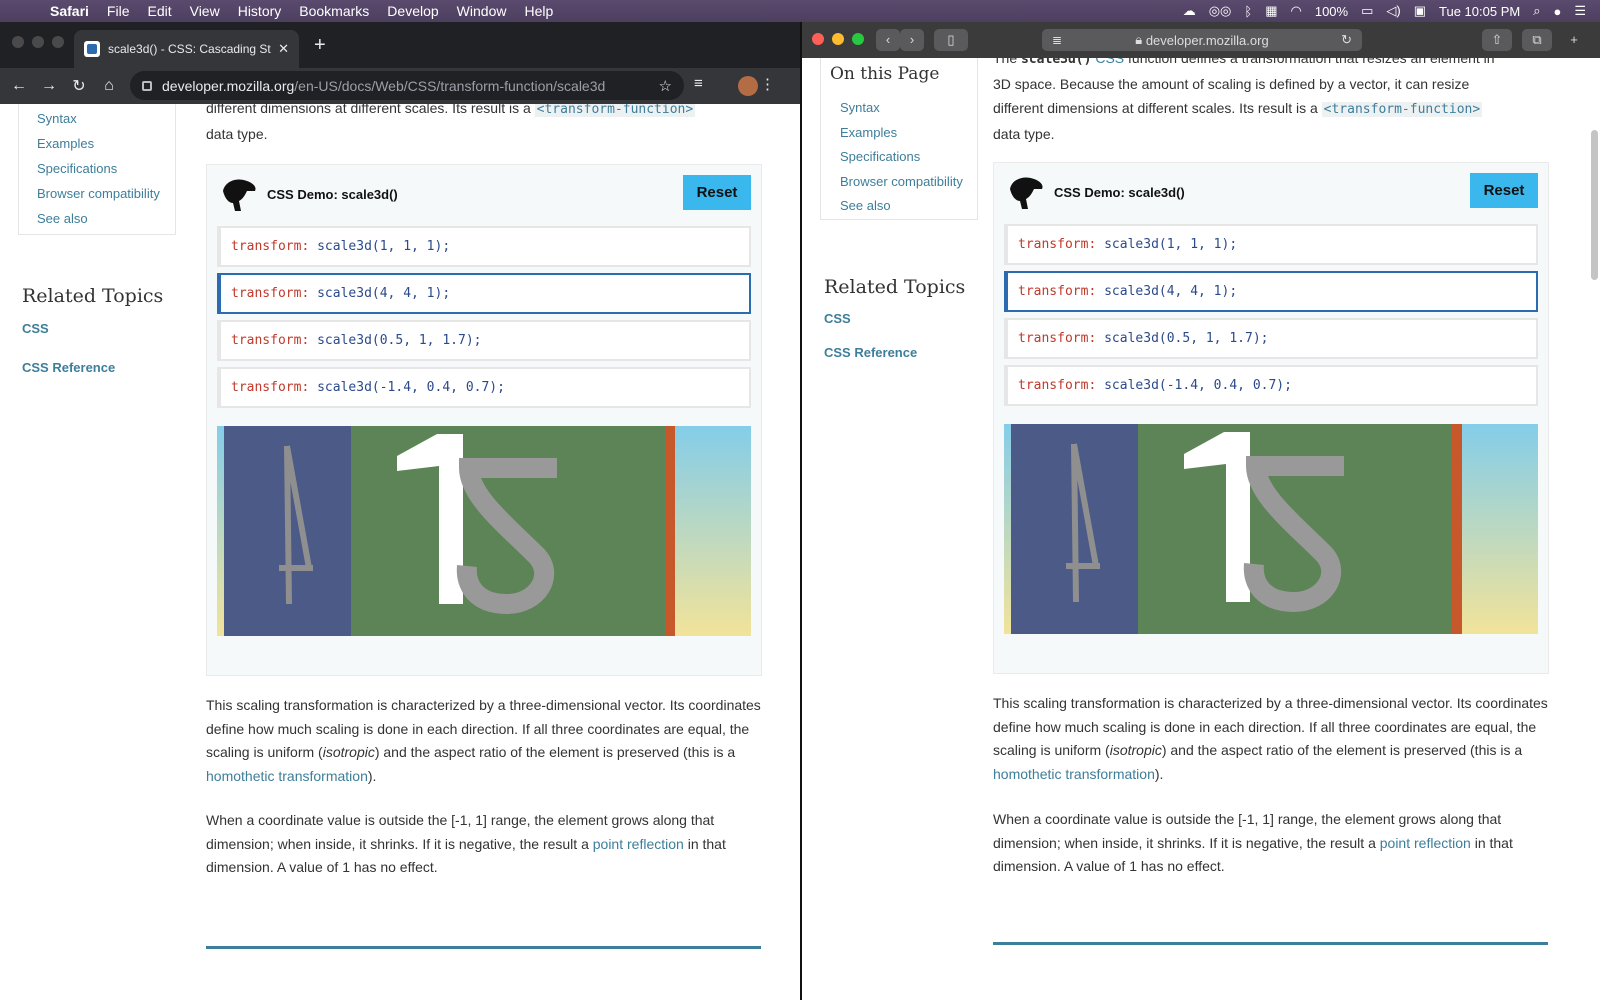 The height and width of the screenshot is (1000, 1600). What do you see at coordinates (1557, 11) in the screenshot?
I see `user-avatar-icon: ●` at bounding box center [1557, 11].